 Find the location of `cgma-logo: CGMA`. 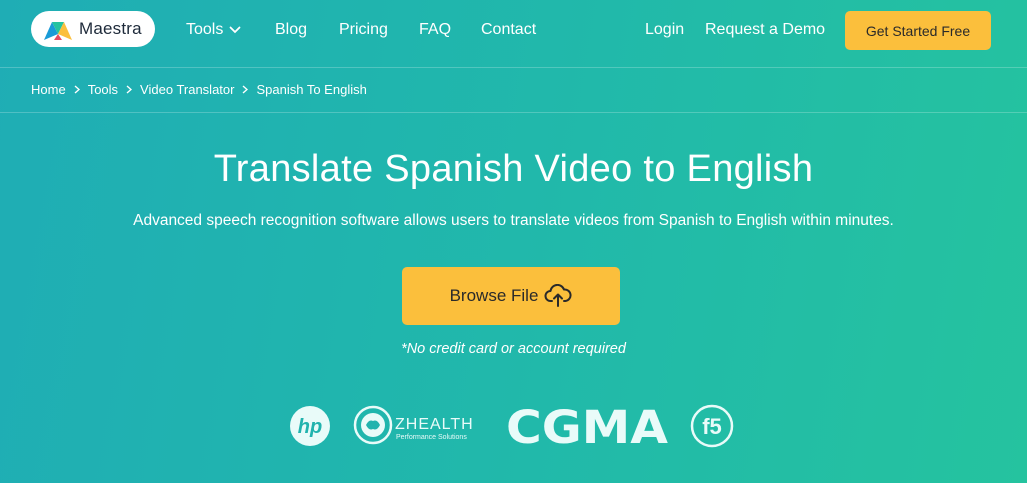

cgma-logo: CGMA is located at coordinates (587, 426).